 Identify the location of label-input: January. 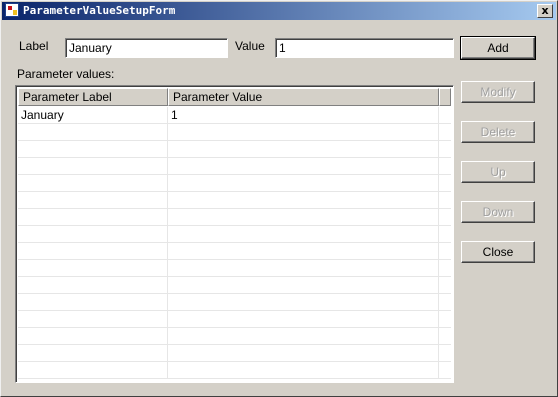
(146, 48).